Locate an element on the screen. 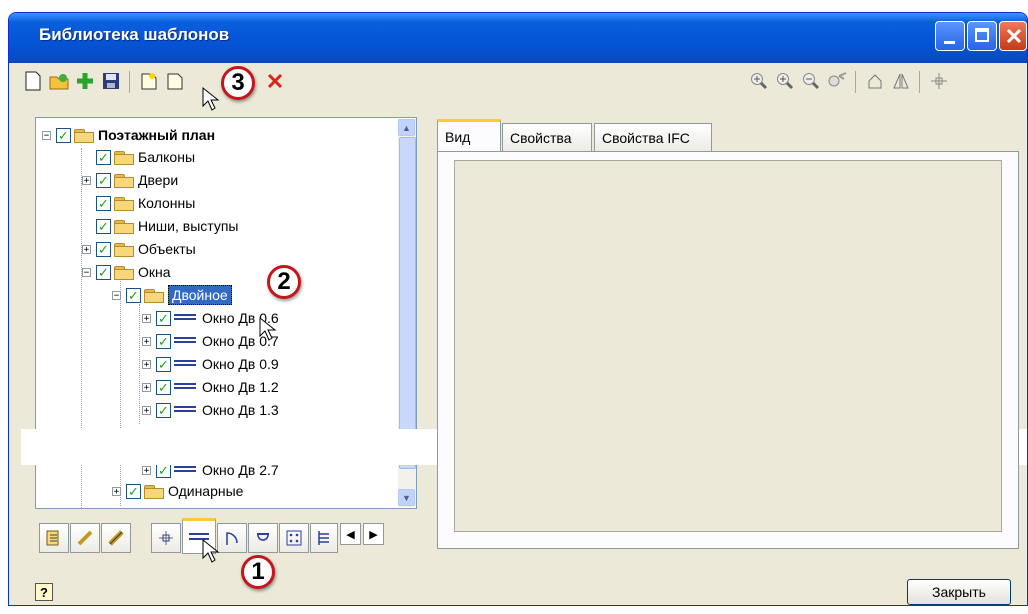 The height and width of the screenshot is (614, 1028). tab-ifc-properties: Свойства IFC is located at coordinates (653, 137).